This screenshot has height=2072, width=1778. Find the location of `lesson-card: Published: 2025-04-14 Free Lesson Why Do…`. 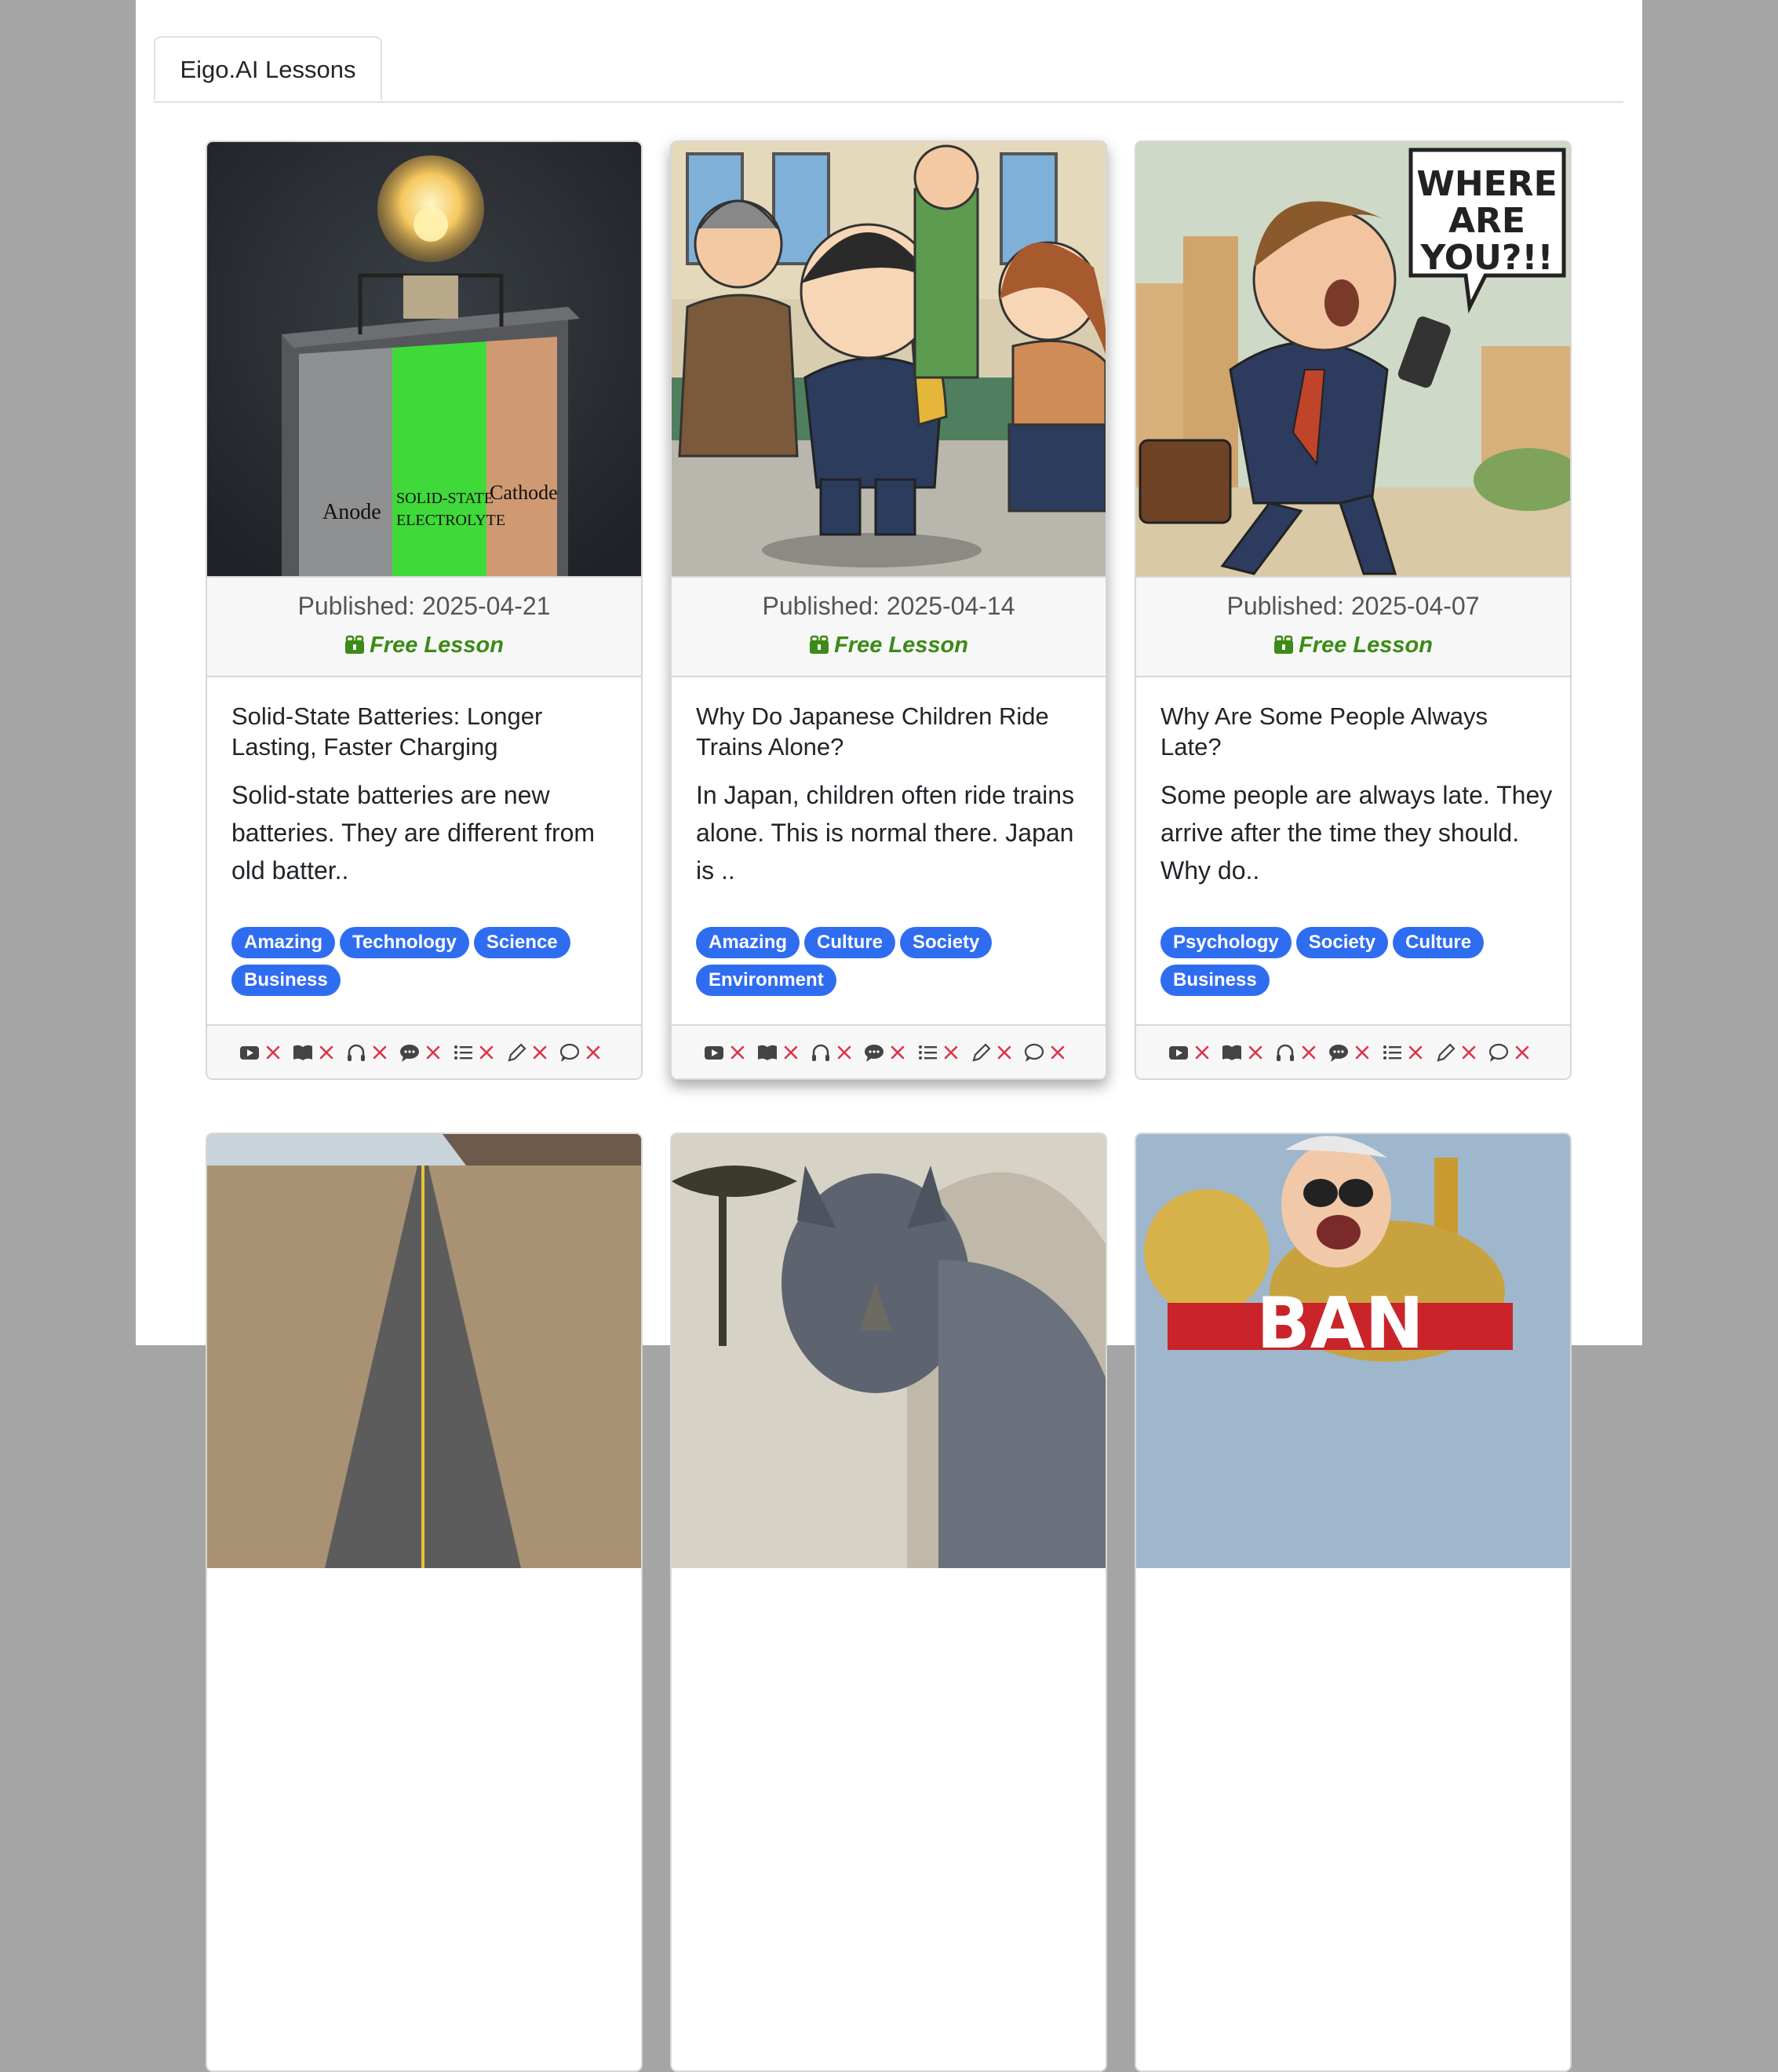

lesson-card: Published: 2025-04-14 Free Lesson Why Do… is located at coordinates (888, 610).